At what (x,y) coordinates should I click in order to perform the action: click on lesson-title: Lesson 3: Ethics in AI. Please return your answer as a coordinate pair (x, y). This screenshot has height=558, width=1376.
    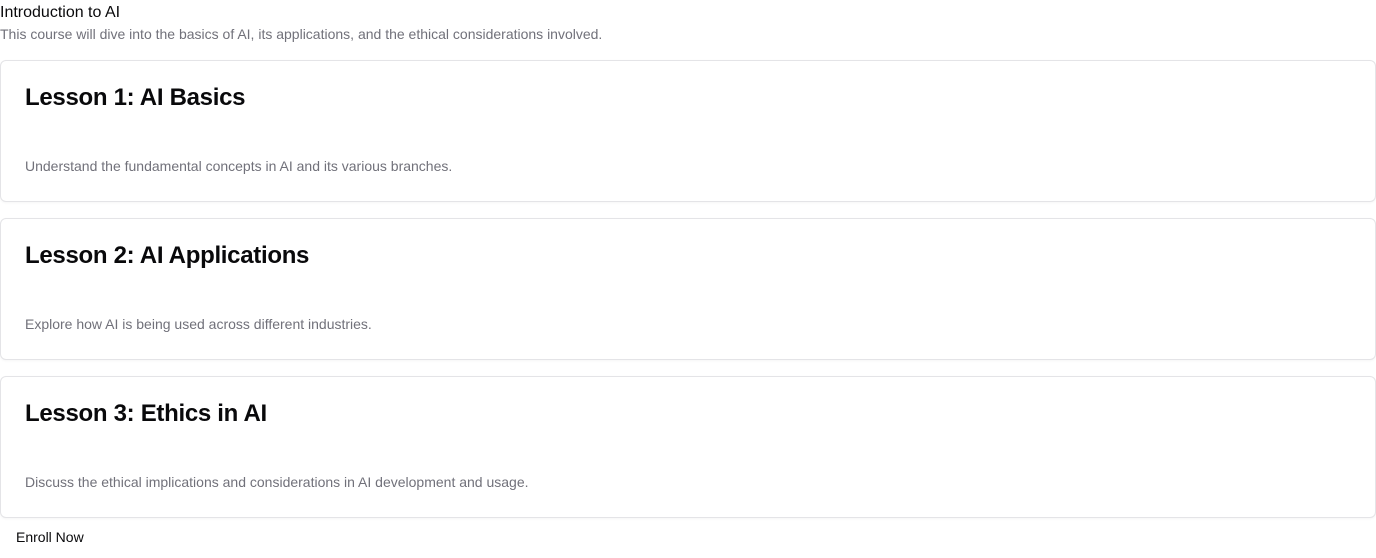
    Looking at the image, I should click on (146, 413).